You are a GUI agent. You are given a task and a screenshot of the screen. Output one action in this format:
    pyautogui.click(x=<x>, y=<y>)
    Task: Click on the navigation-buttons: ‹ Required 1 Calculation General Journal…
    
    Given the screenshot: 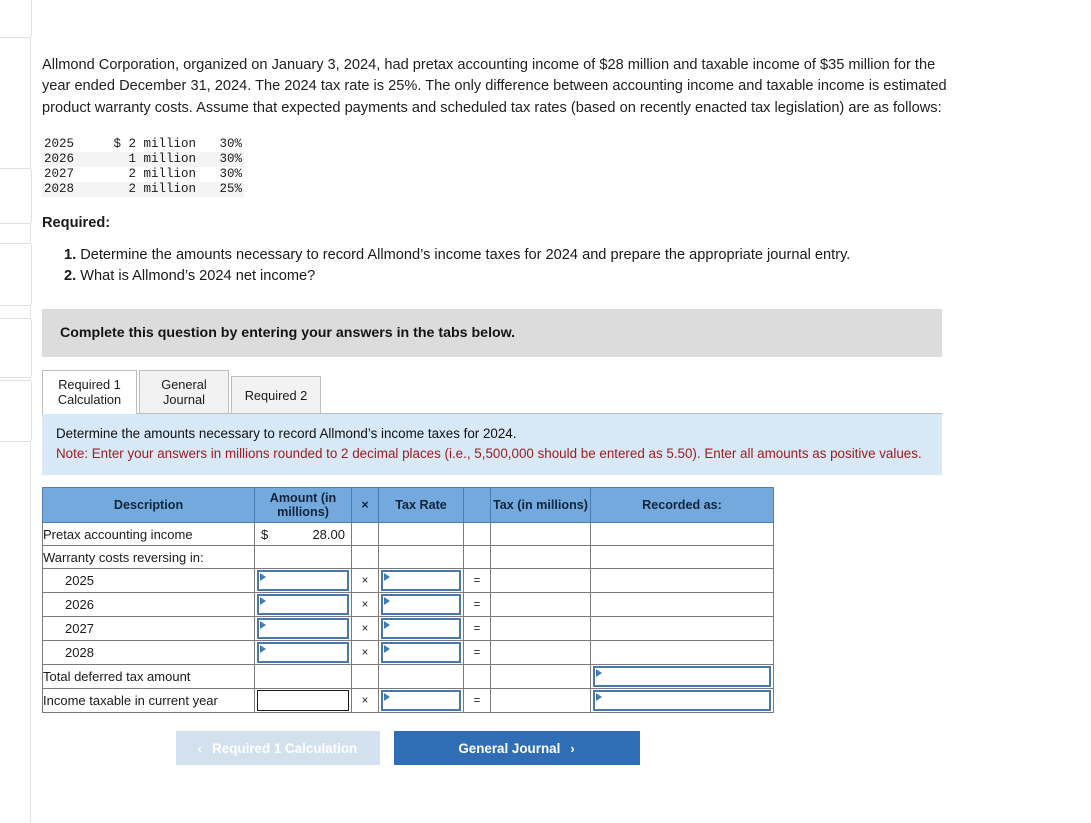 What is the action you would take?
    pyautogui.click(x=407, y=748)
    